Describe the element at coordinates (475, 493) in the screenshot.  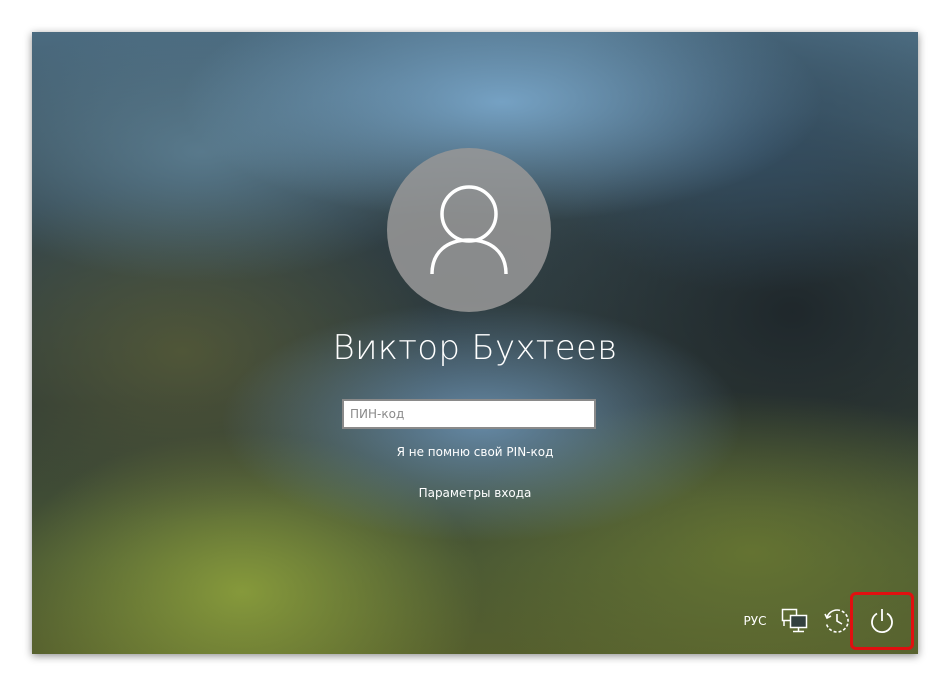
I see `sign-in-options-link: Параметры входа` at that location.